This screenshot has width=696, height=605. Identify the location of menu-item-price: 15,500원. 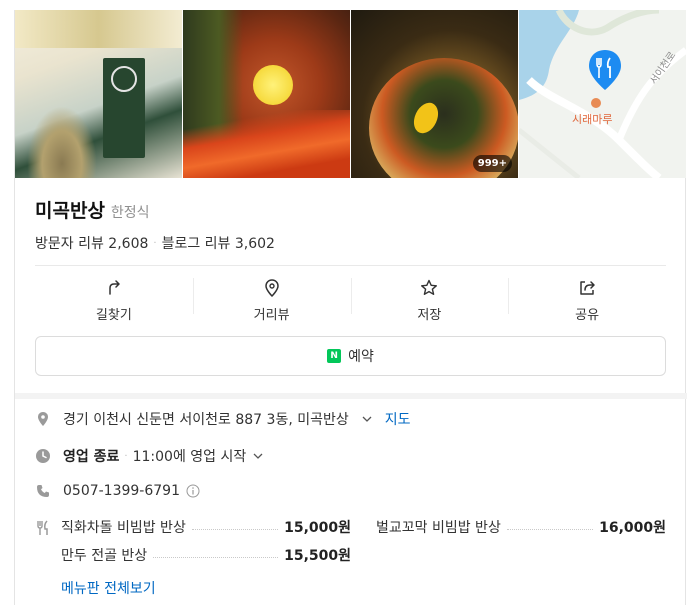
(317, 556).